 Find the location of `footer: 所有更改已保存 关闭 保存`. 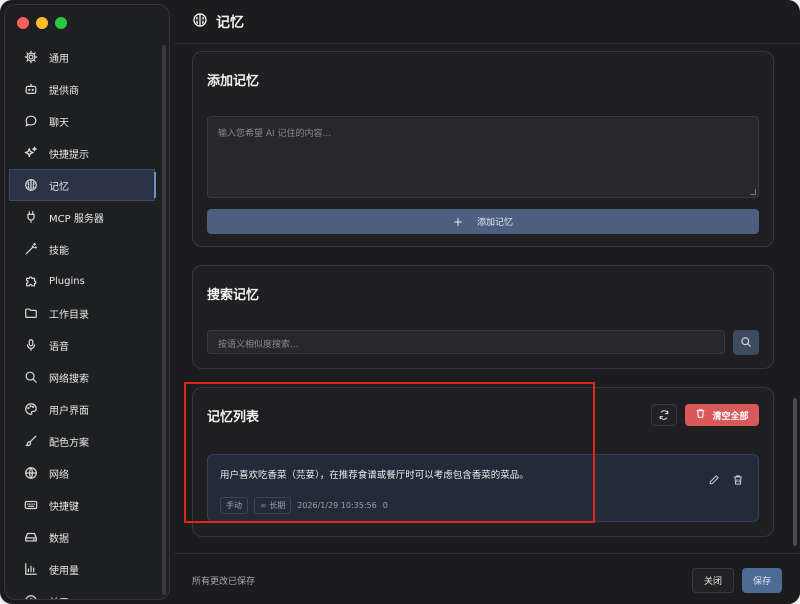

footer: 所有更改已保存 关闭 保存 is located at coordinates (487, 578).